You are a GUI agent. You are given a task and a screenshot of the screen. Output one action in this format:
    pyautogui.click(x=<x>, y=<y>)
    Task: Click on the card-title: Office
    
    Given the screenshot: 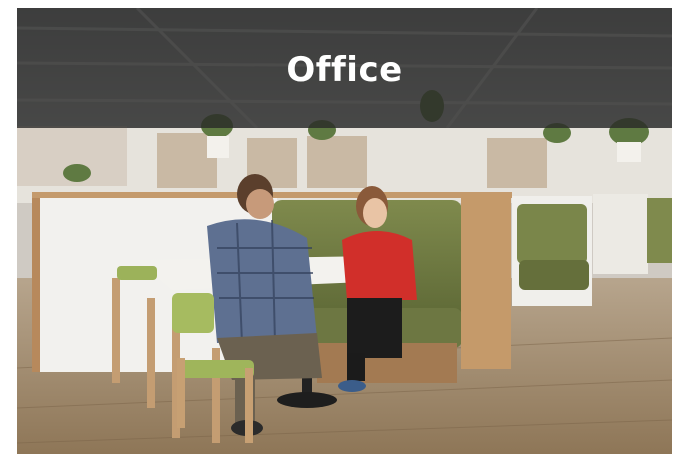 What is the action you would take?
    pyautogui.click(x=344, y=70)
    